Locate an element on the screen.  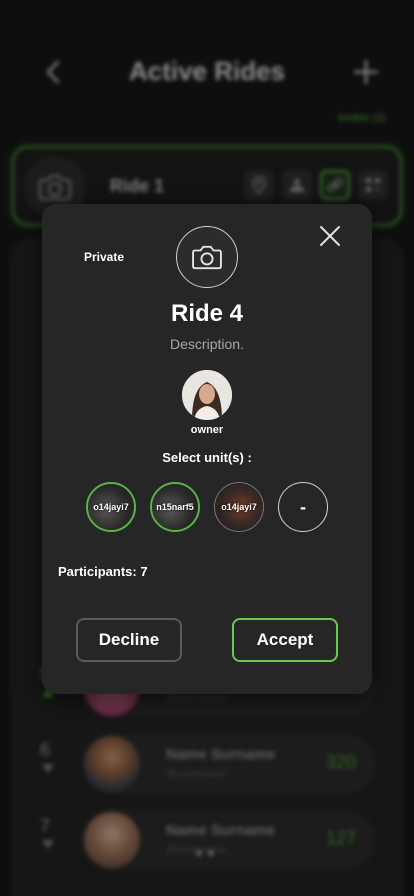
select-units-label: Select unit(s) : is located at coordinates (207, 457).